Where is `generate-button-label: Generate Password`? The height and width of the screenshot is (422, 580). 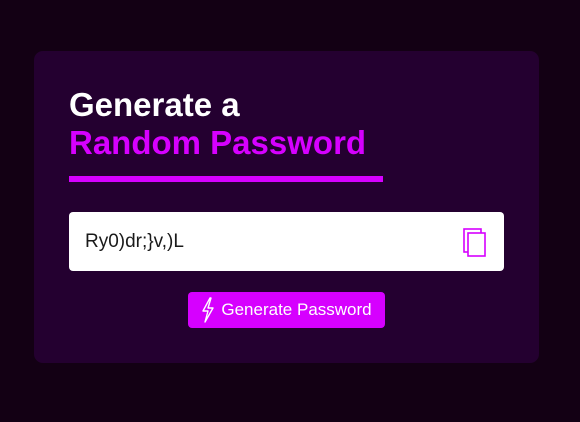
generate-button-label: Generate Password is located at coordinates (296, 309).